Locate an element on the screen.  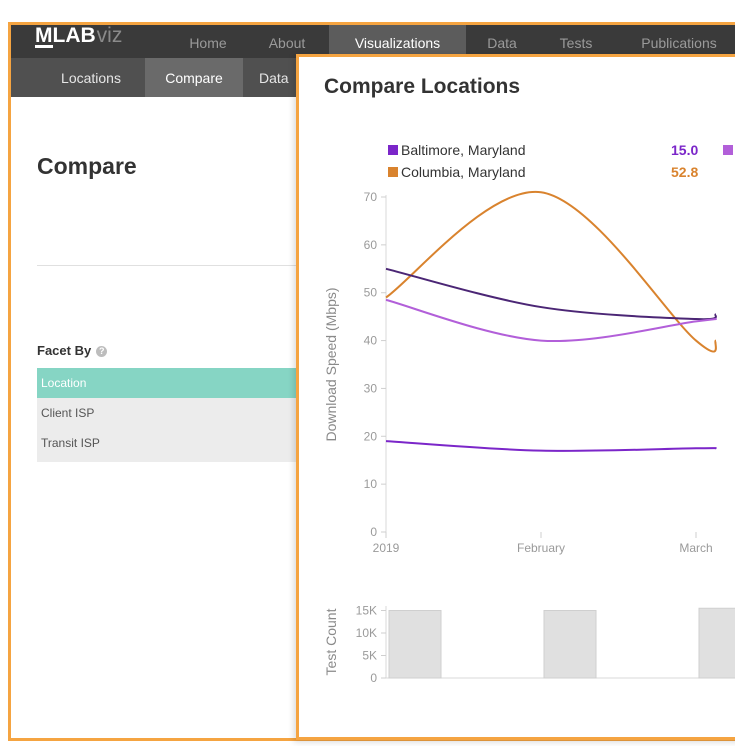
page-title: Compare is located at coordinates (87, 166).